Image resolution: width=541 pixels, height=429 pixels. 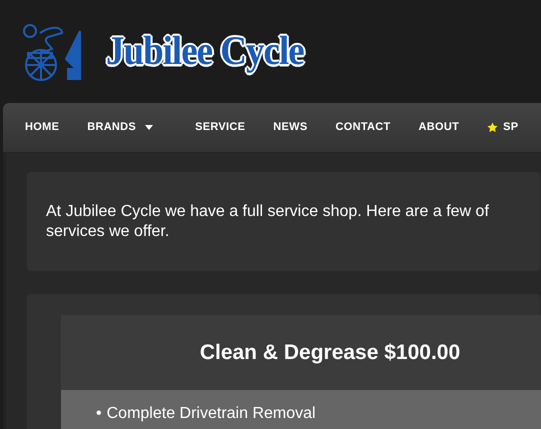 I want to click on nav-link: NEWS, so click(x=290, y=127).